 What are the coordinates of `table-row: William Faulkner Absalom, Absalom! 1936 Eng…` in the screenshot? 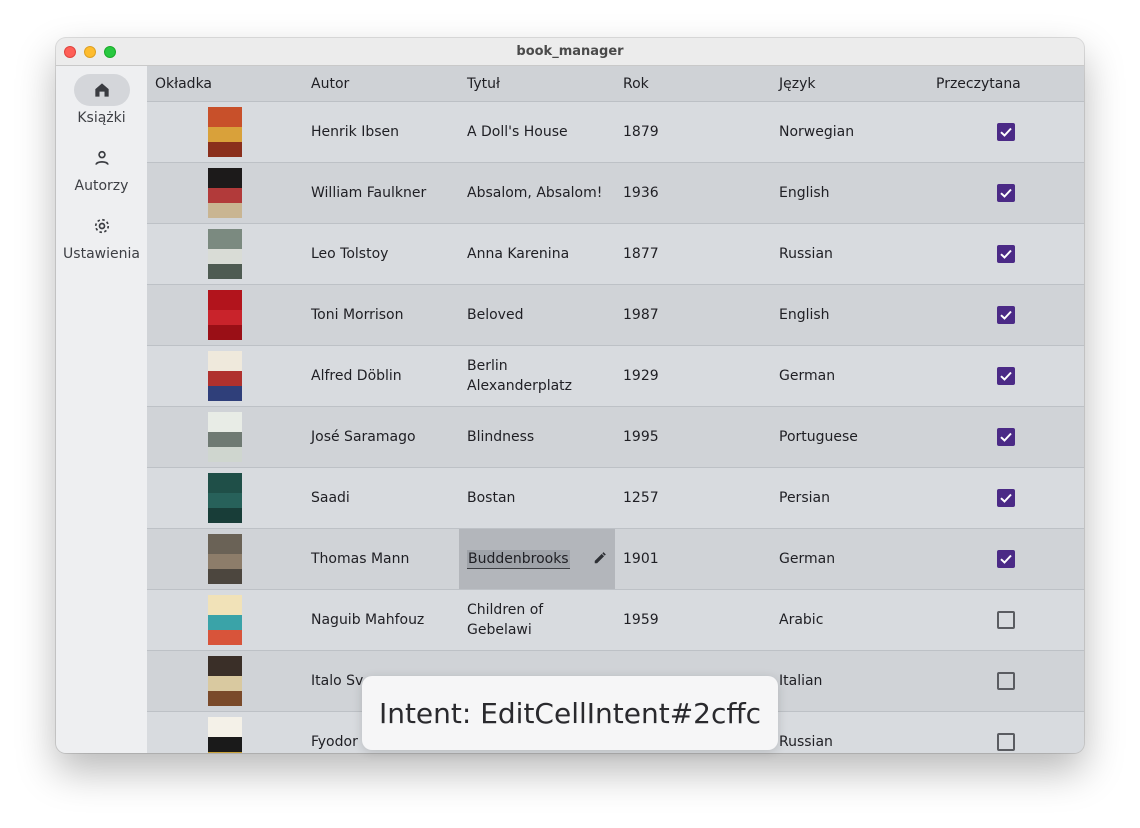 It's located at (615, 193).